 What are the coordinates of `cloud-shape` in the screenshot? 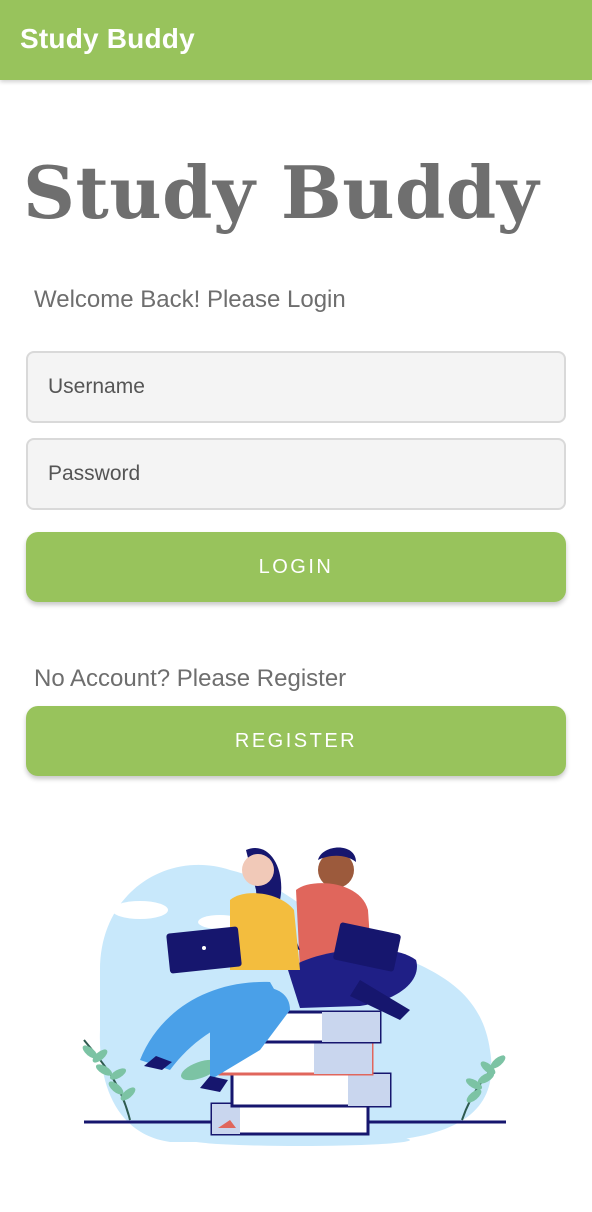 It's located at (140, 910).